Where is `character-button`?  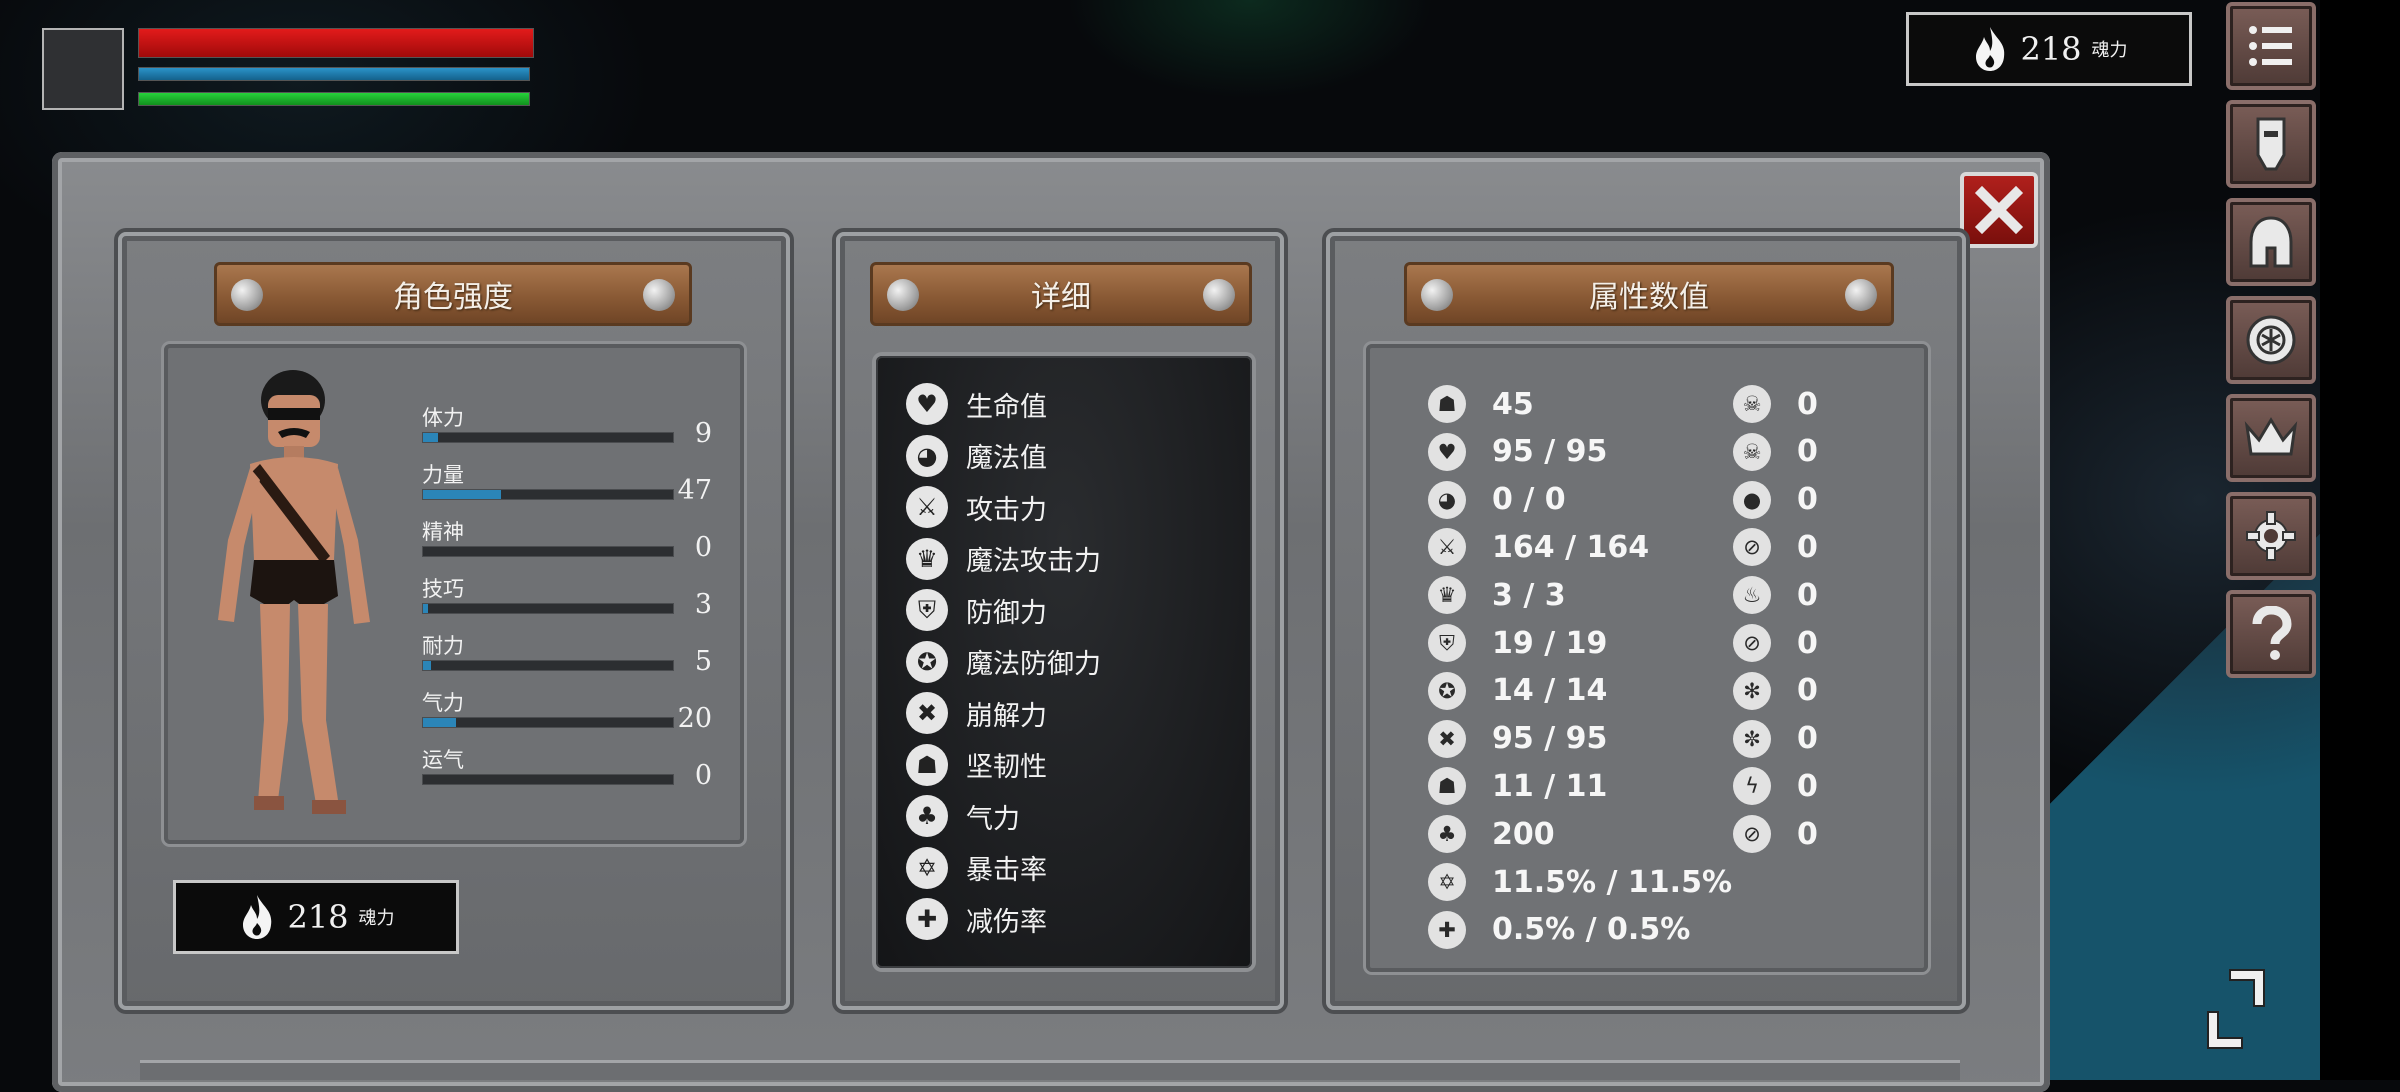 character-button is located at coordinates (2271, 144).